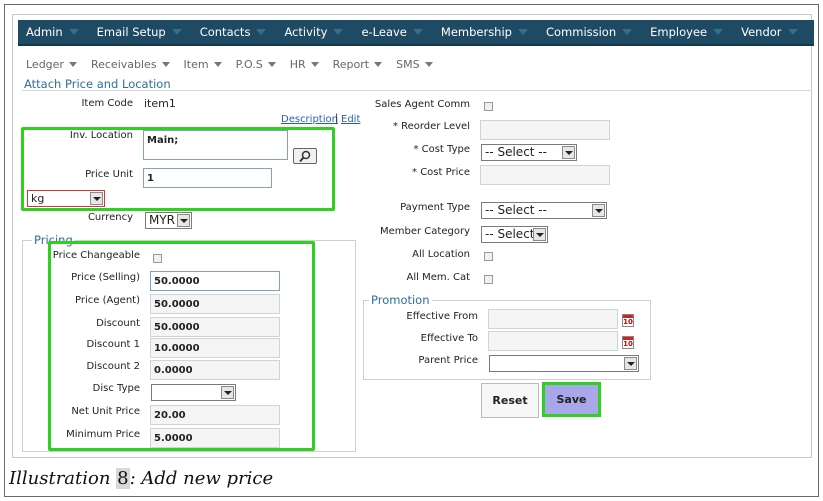 This screenshot has width=823, height=501. I want to click on highlight-box-pricing, so click(181, 346).